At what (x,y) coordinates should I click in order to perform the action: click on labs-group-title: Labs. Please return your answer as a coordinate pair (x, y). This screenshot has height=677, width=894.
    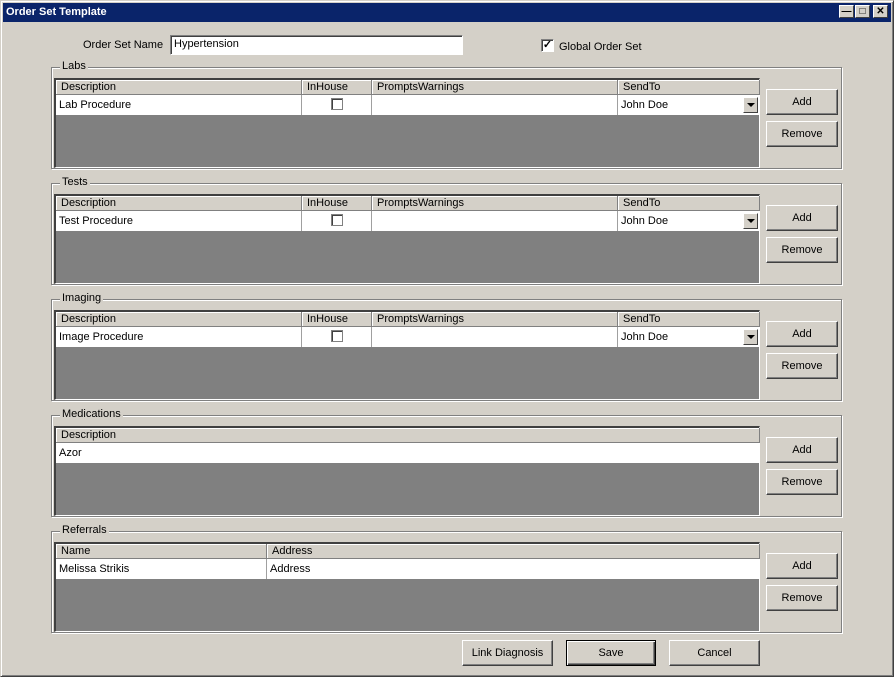
    Looking at the image, I should click on (74, 66).